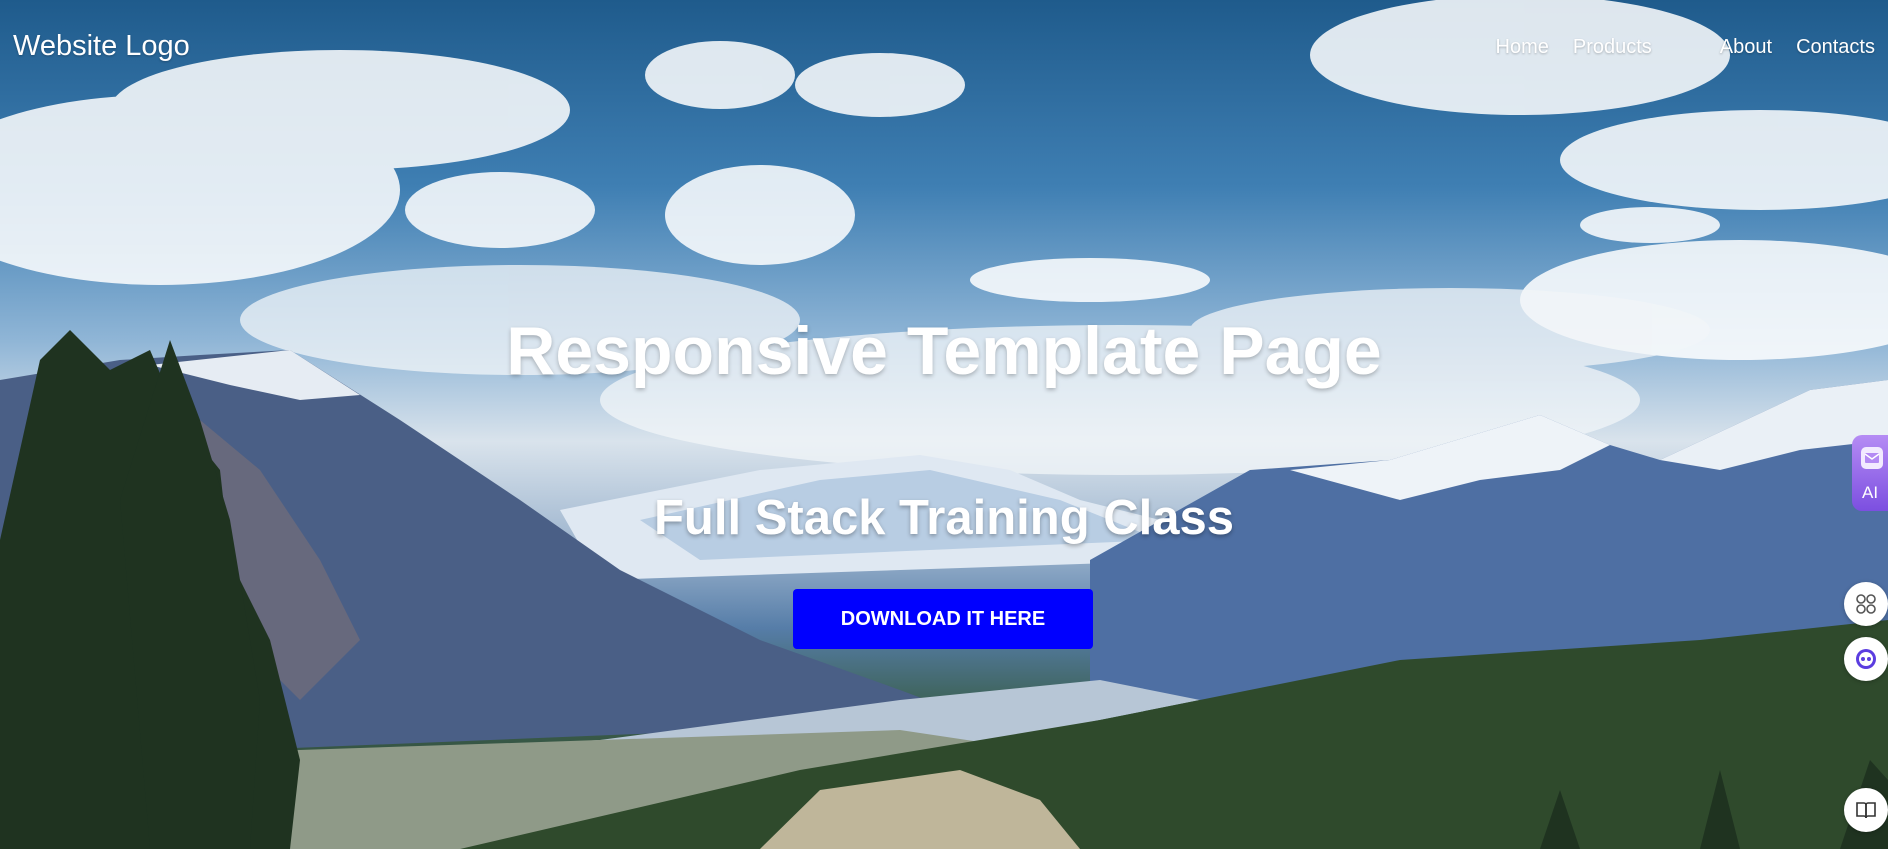  What do you see at coordinates (943, 619) in the screenshot?
I see `download-button: DOWNLOAD IT HERE` at bounding box center [943, 619].